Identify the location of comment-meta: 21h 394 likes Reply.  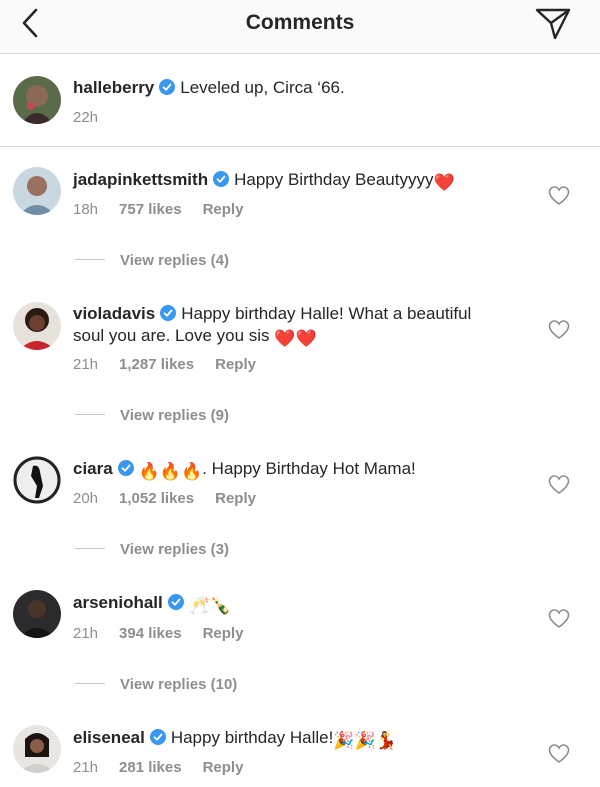
(168, 633).